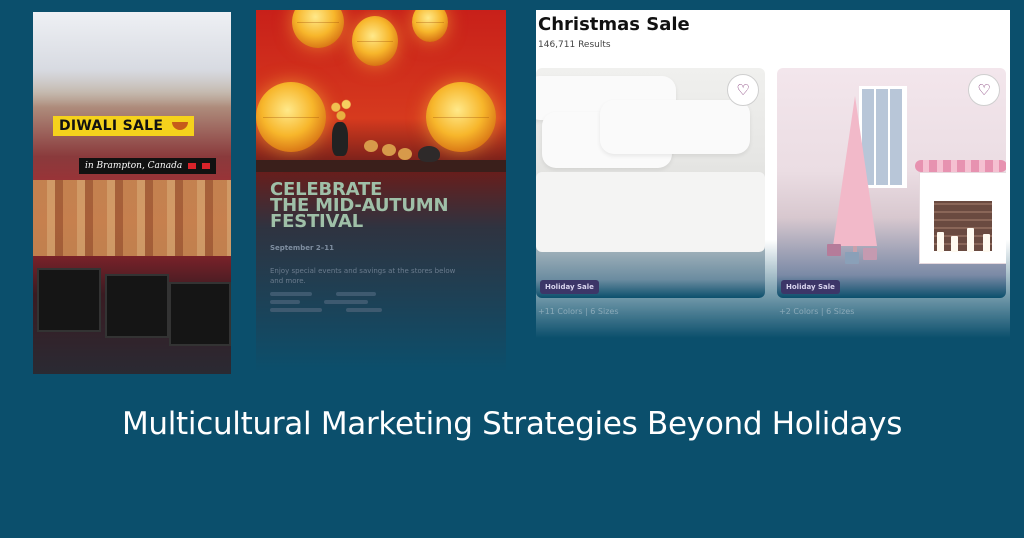 This screenshot has height=538, width=1024. I want to click on pink-tree, so click(855, 171).